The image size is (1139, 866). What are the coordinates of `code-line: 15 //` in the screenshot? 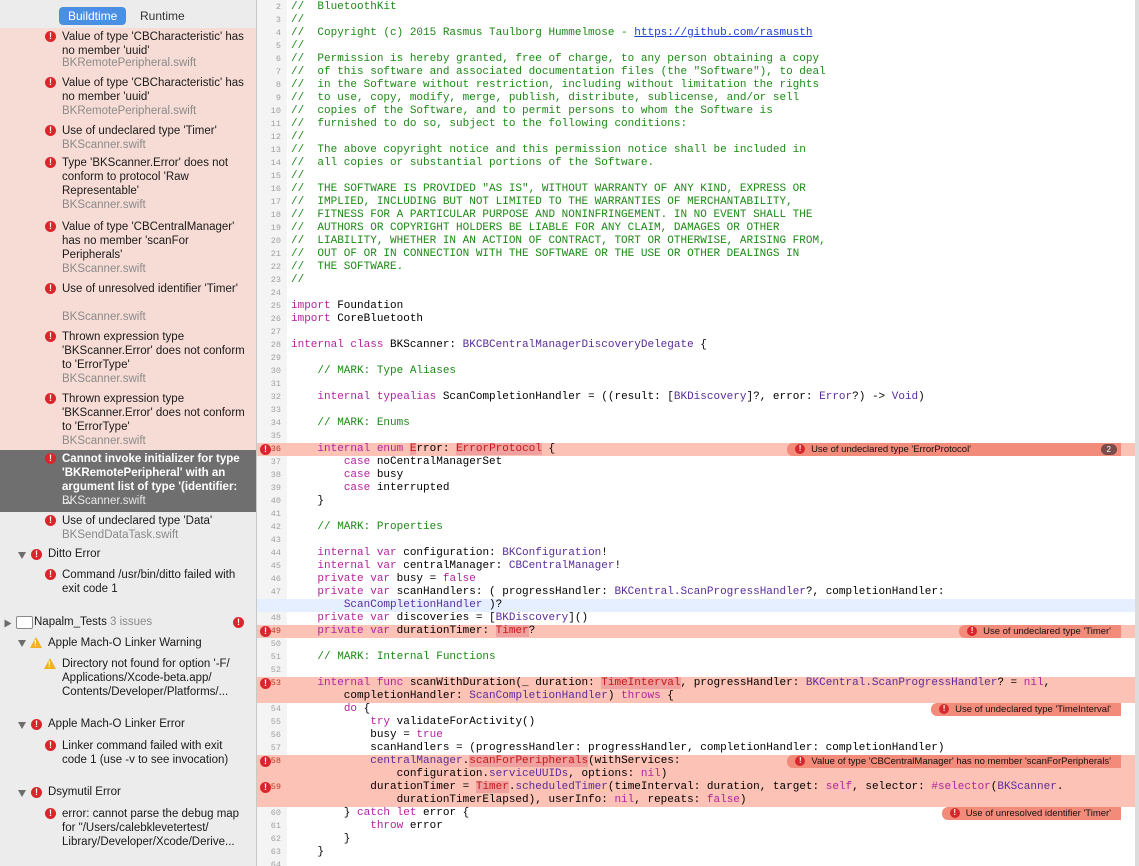 It's located at (698, 176).